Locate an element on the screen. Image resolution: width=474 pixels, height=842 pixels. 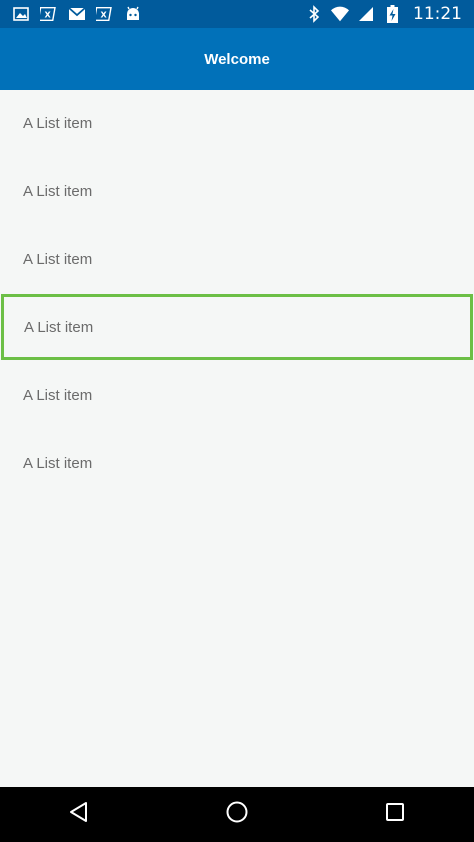
home-icon is located at coordinates (237, 814).